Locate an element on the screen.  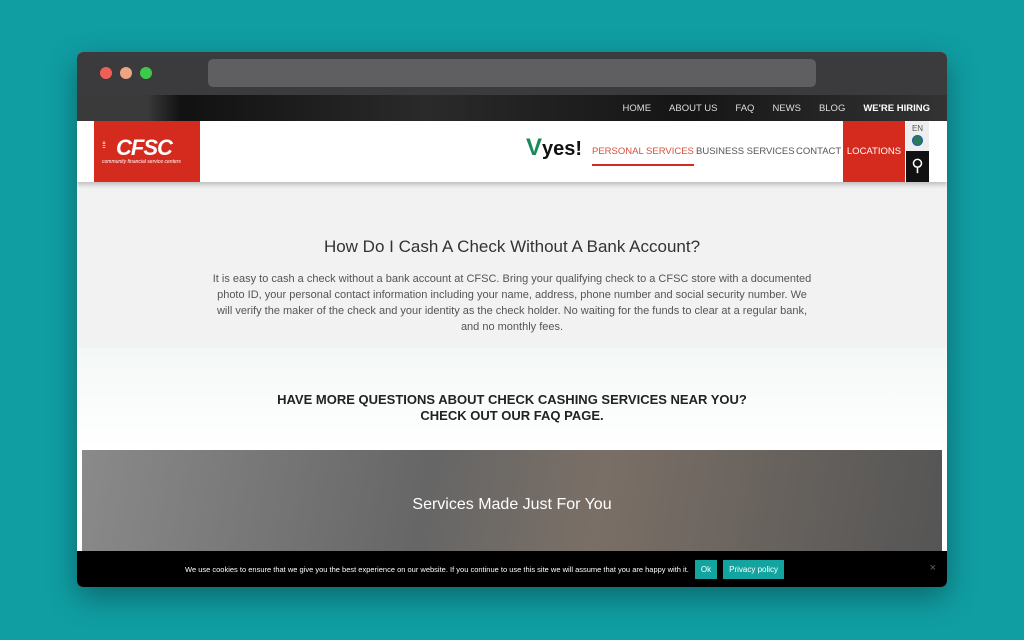
nav-home: HOME is located at coordinates (637, 108).